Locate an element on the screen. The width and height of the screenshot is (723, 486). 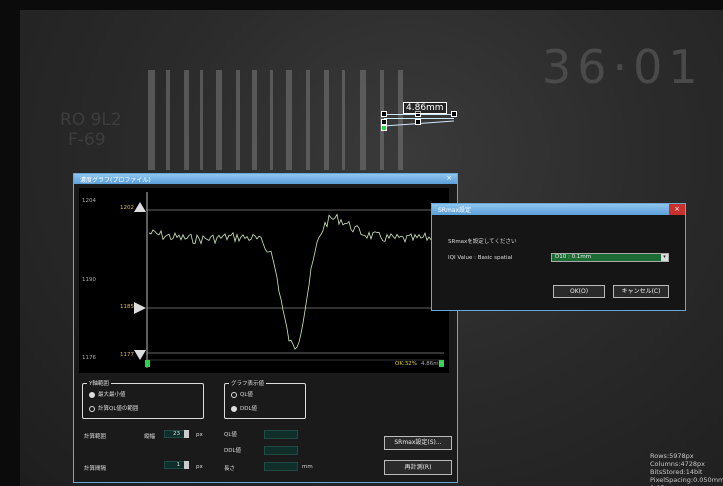
y-range-option-maxmin: 最大最小値 is located at coordinates (107, 394).